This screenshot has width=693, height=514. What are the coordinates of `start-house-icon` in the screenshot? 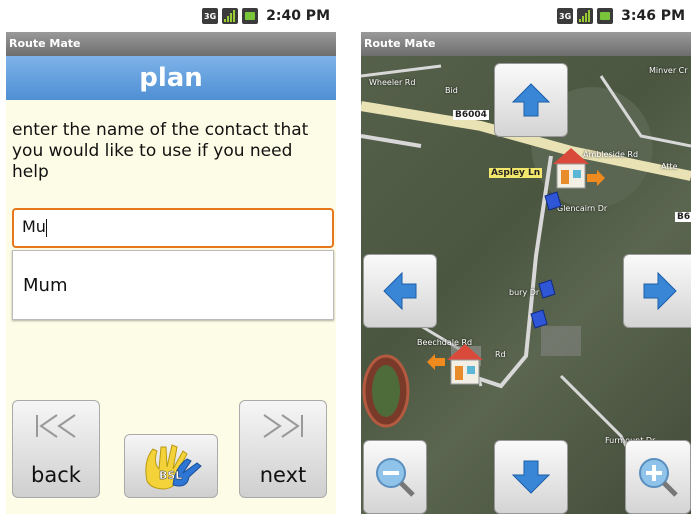 It's located at (455, 364).